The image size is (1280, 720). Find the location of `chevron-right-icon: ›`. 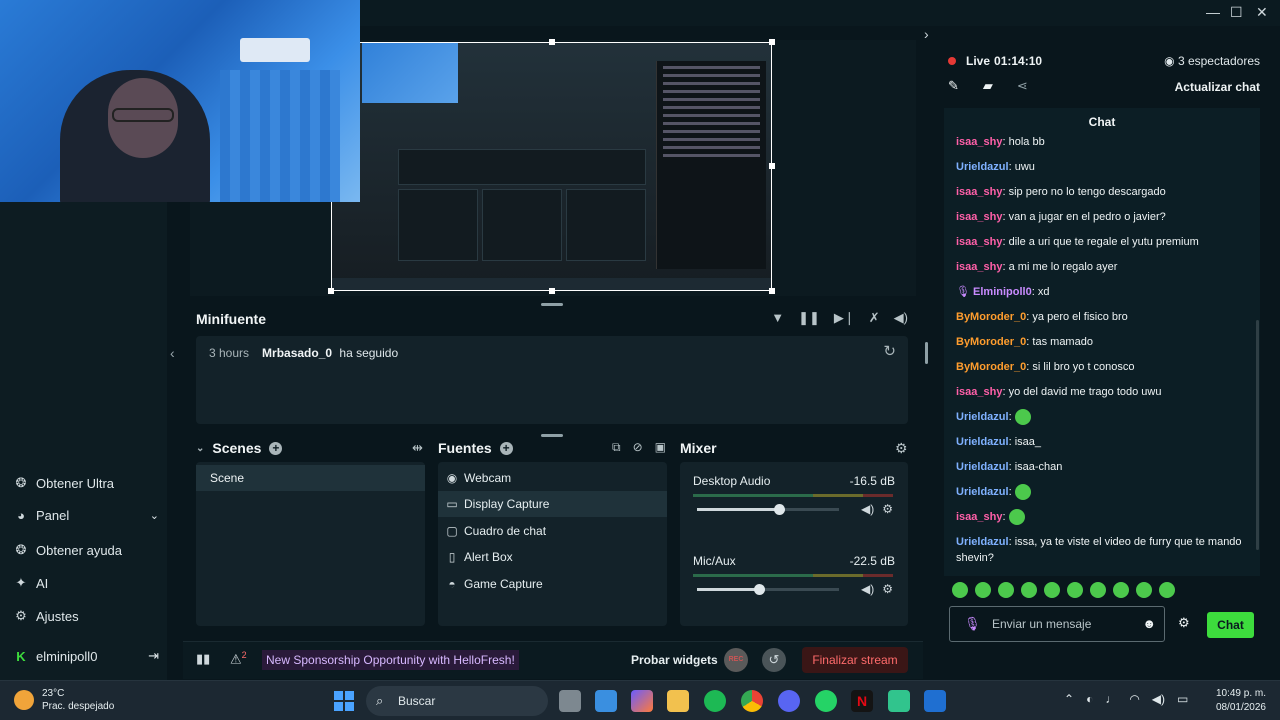

chevron-right-icon: › is located at coordinates (926, 34).